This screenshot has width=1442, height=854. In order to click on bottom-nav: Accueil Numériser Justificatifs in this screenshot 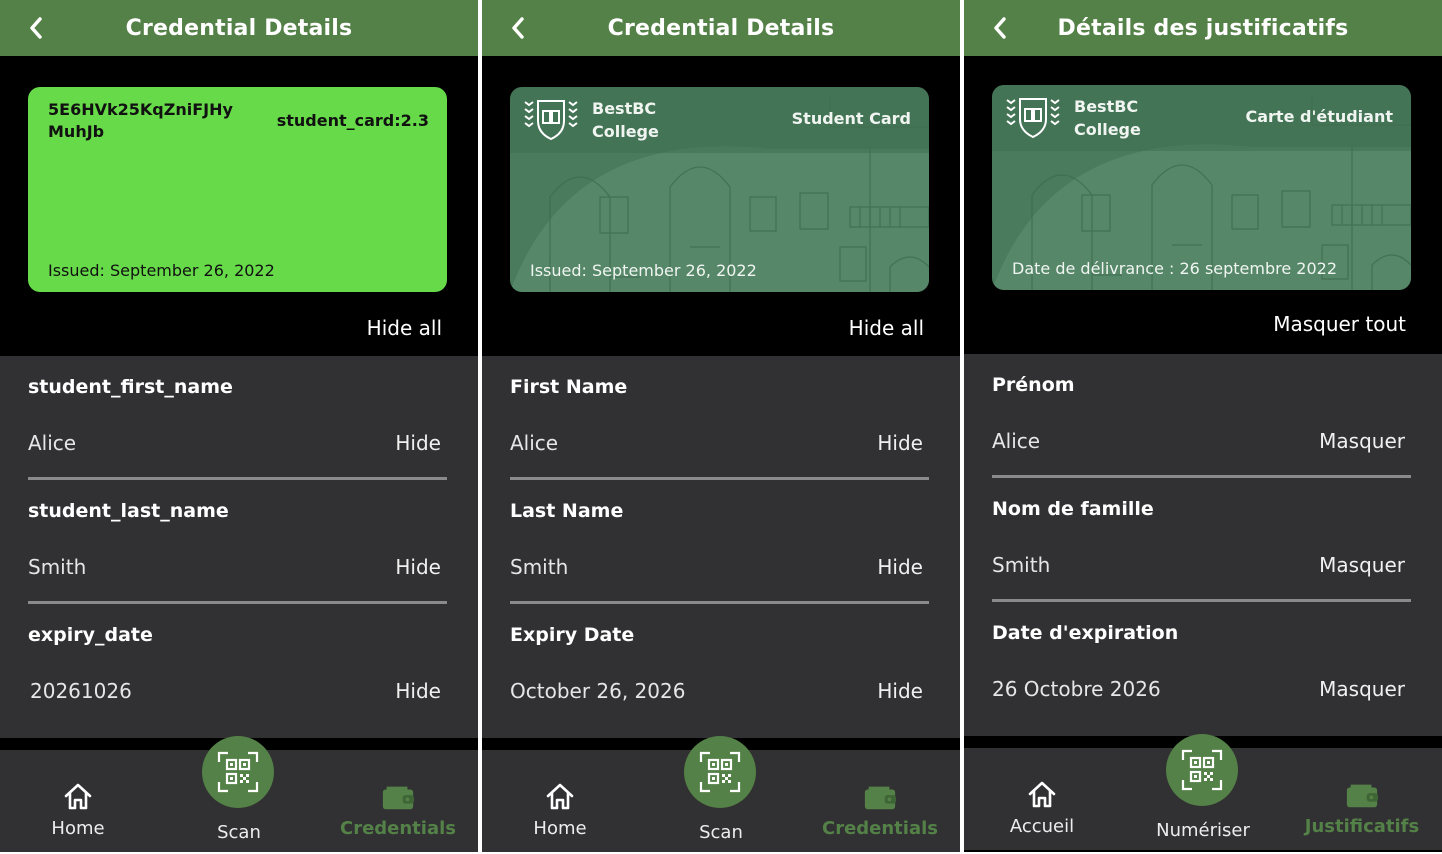, I will do `click(1203, 792)`.